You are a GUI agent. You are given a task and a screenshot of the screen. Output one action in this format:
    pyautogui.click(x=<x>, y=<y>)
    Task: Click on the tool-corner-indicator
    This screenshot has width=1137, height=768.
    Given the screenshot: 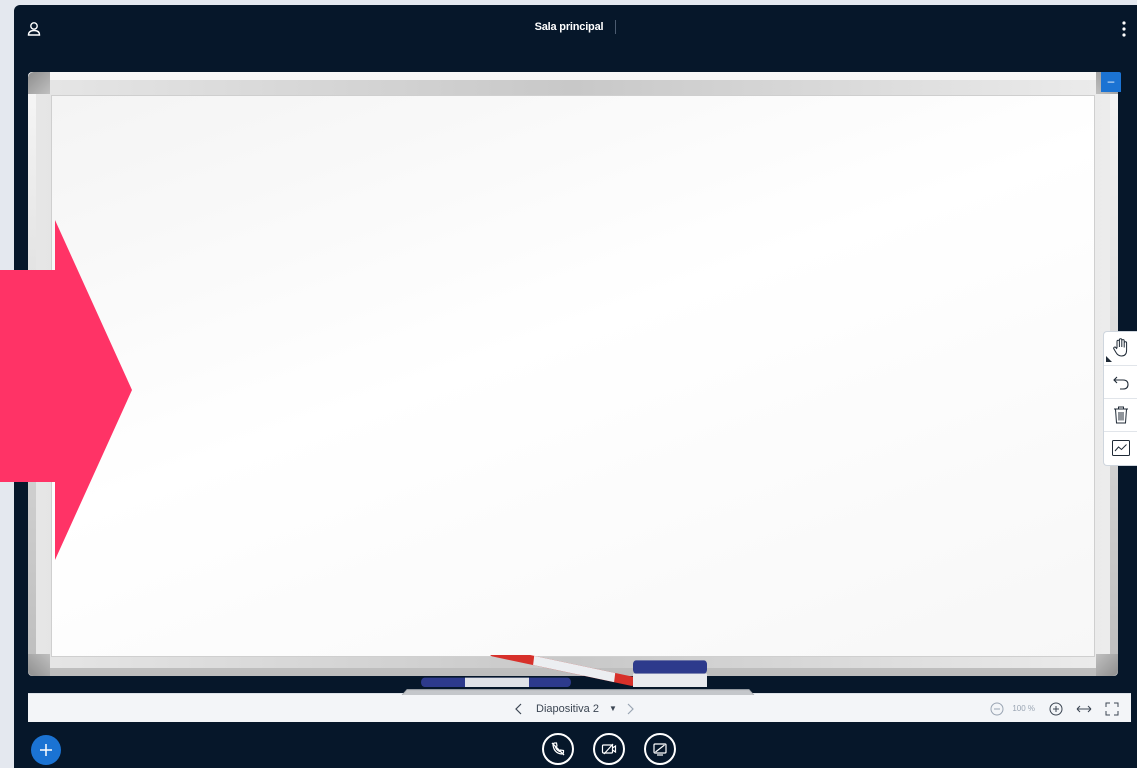 What is the action you would take?
    pyautogui.click(x=1109, y=359)
    